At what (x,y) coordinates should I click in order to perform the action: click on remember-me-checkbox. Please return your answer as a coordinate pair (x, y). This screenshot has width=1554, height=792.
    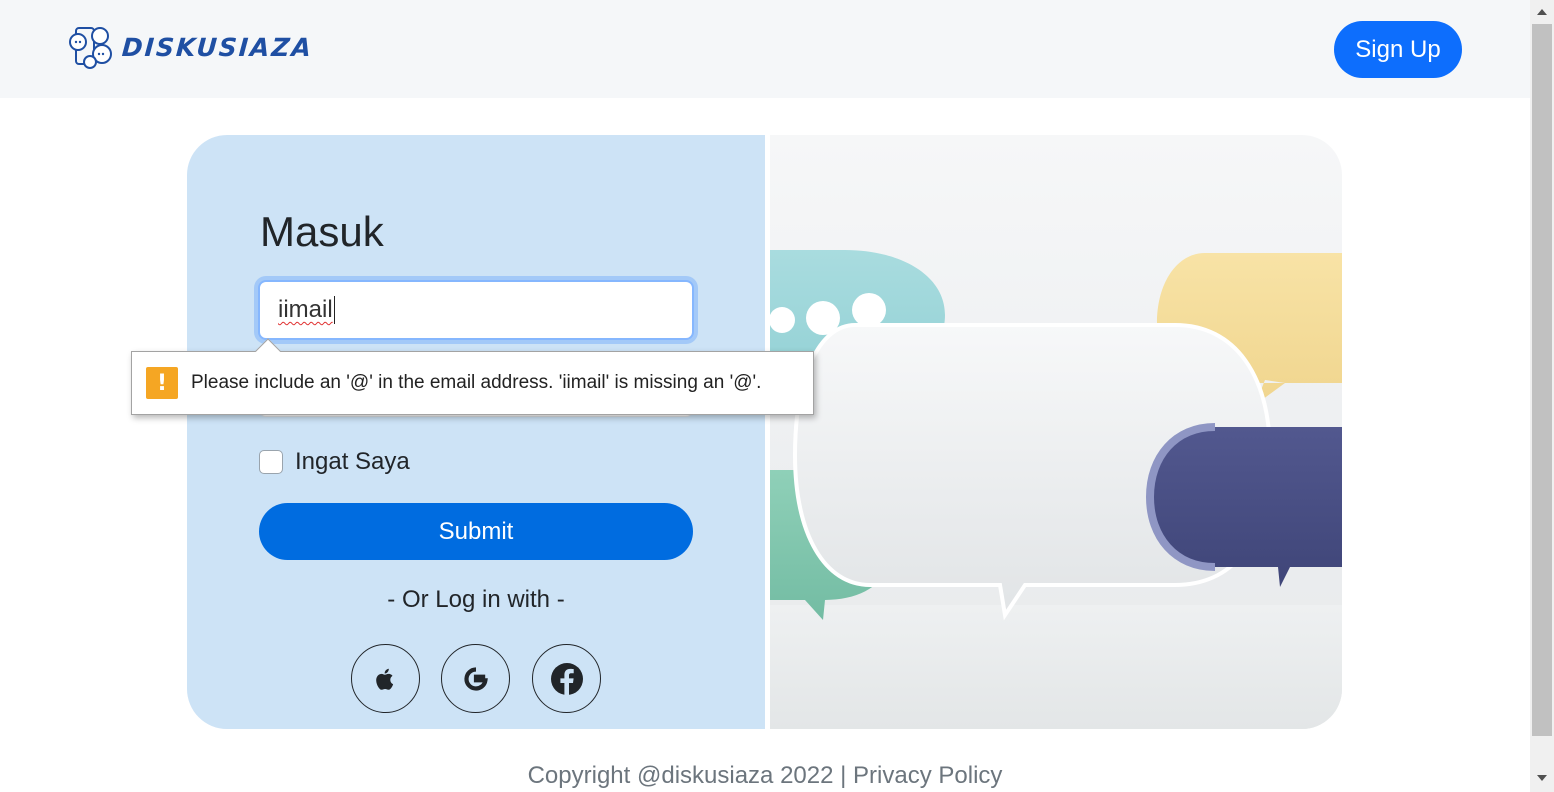
    Looking at the image, I should click on (271, 462).